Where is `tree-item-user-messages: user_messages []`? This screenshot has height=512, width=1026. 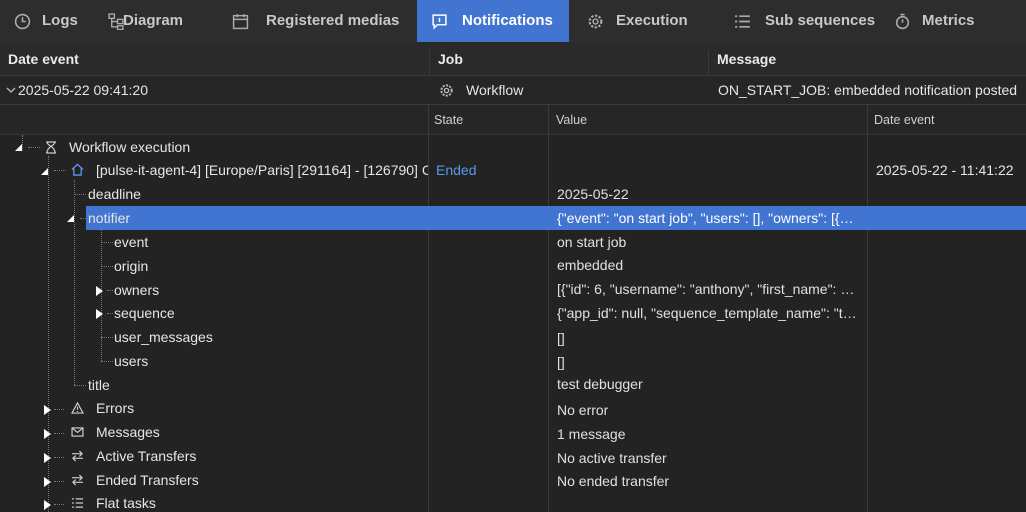
tree-item-user-messages: user_messages [] is located at coordinates (513, 337).